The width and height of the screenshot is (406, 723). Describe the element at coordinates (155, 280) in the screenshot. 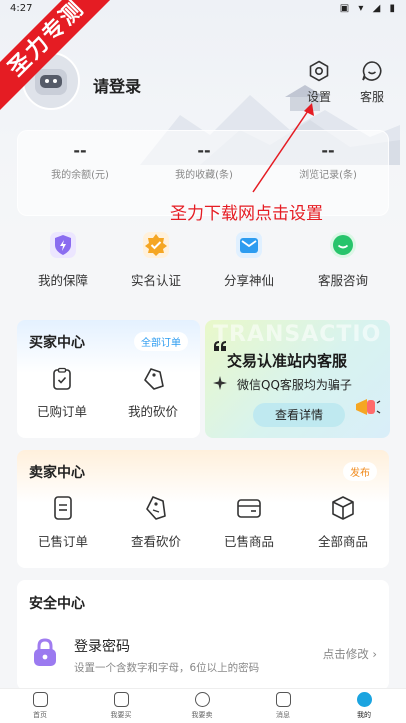

I see `quick-link-verification-label: 实名认证` at that location.